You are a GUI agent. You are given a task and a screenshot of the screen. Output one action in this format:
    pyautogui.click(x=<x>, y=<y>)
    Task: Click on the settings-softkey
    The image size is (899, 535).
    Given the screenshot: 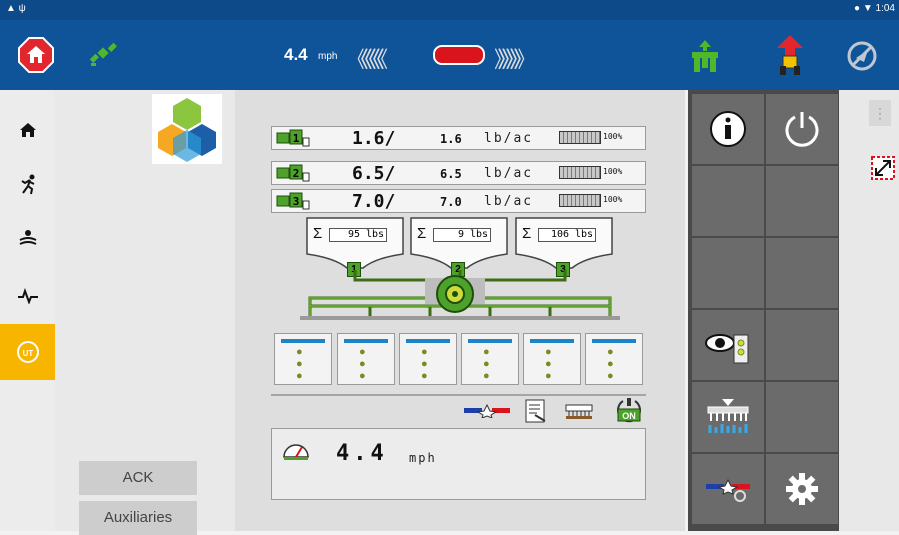 What is the action you would take?
    pyautogui.click(x=802, y=489)
    